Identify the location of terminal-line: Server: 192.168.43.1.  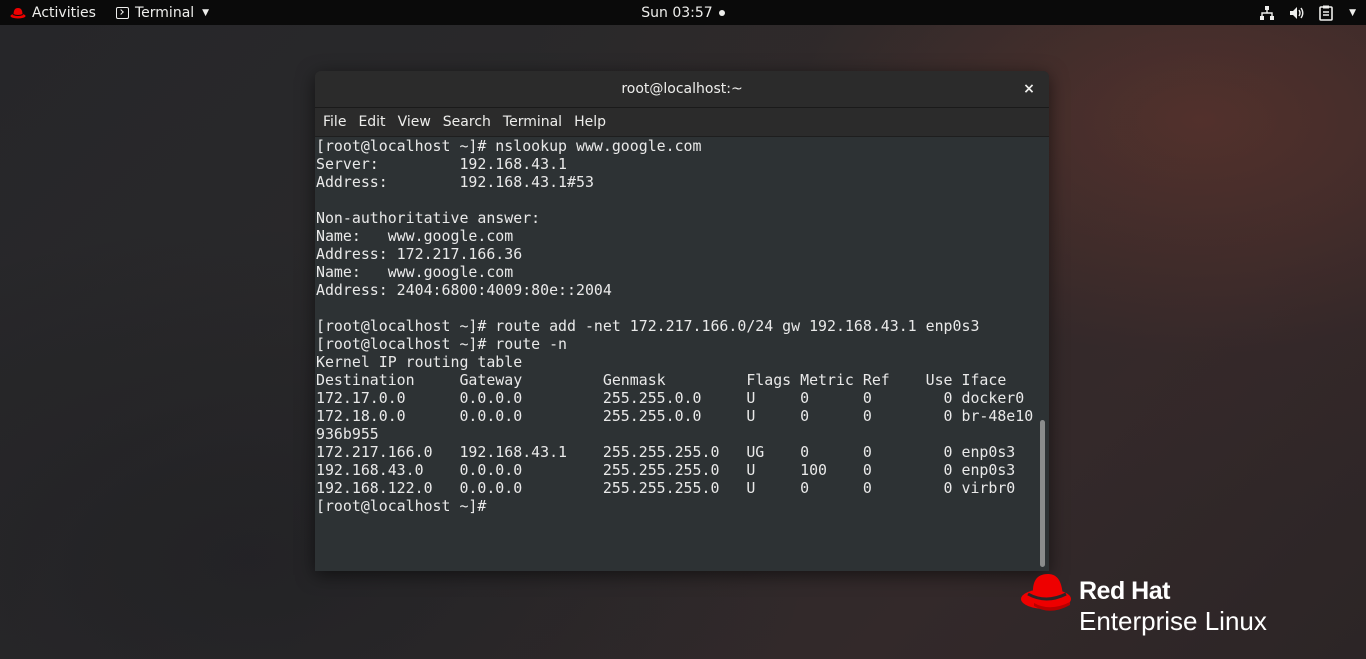
(442, 164).